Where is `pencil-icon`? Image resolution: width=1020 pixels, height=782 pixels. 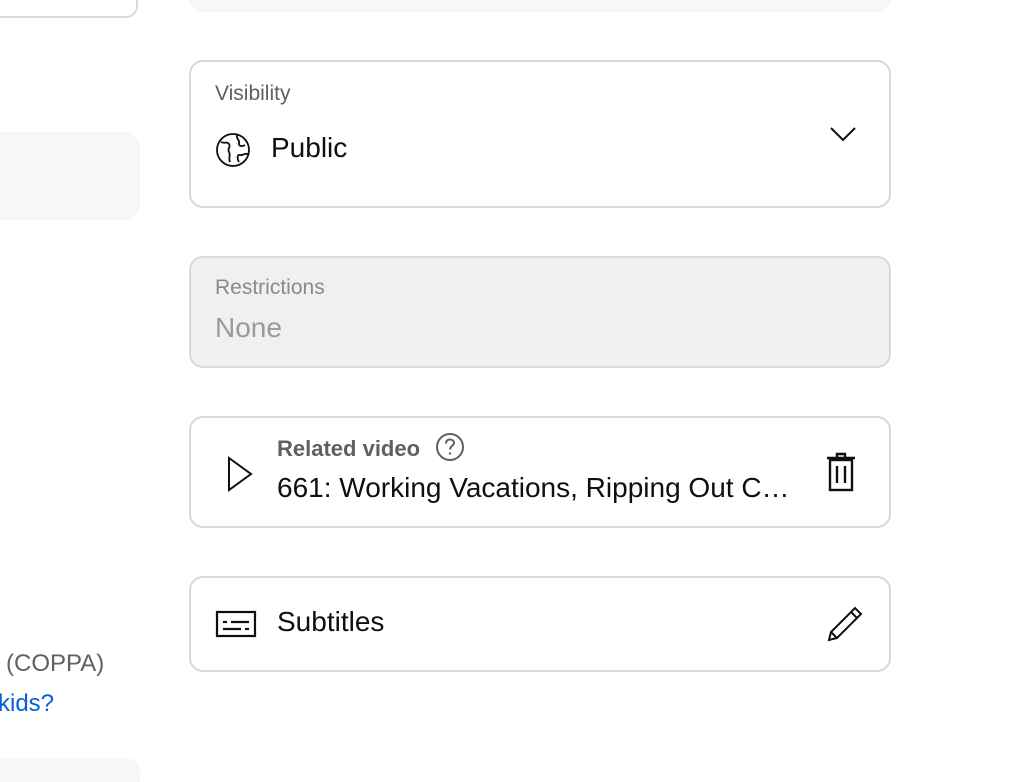
pencil-icon is located at coordinates (845, 624).